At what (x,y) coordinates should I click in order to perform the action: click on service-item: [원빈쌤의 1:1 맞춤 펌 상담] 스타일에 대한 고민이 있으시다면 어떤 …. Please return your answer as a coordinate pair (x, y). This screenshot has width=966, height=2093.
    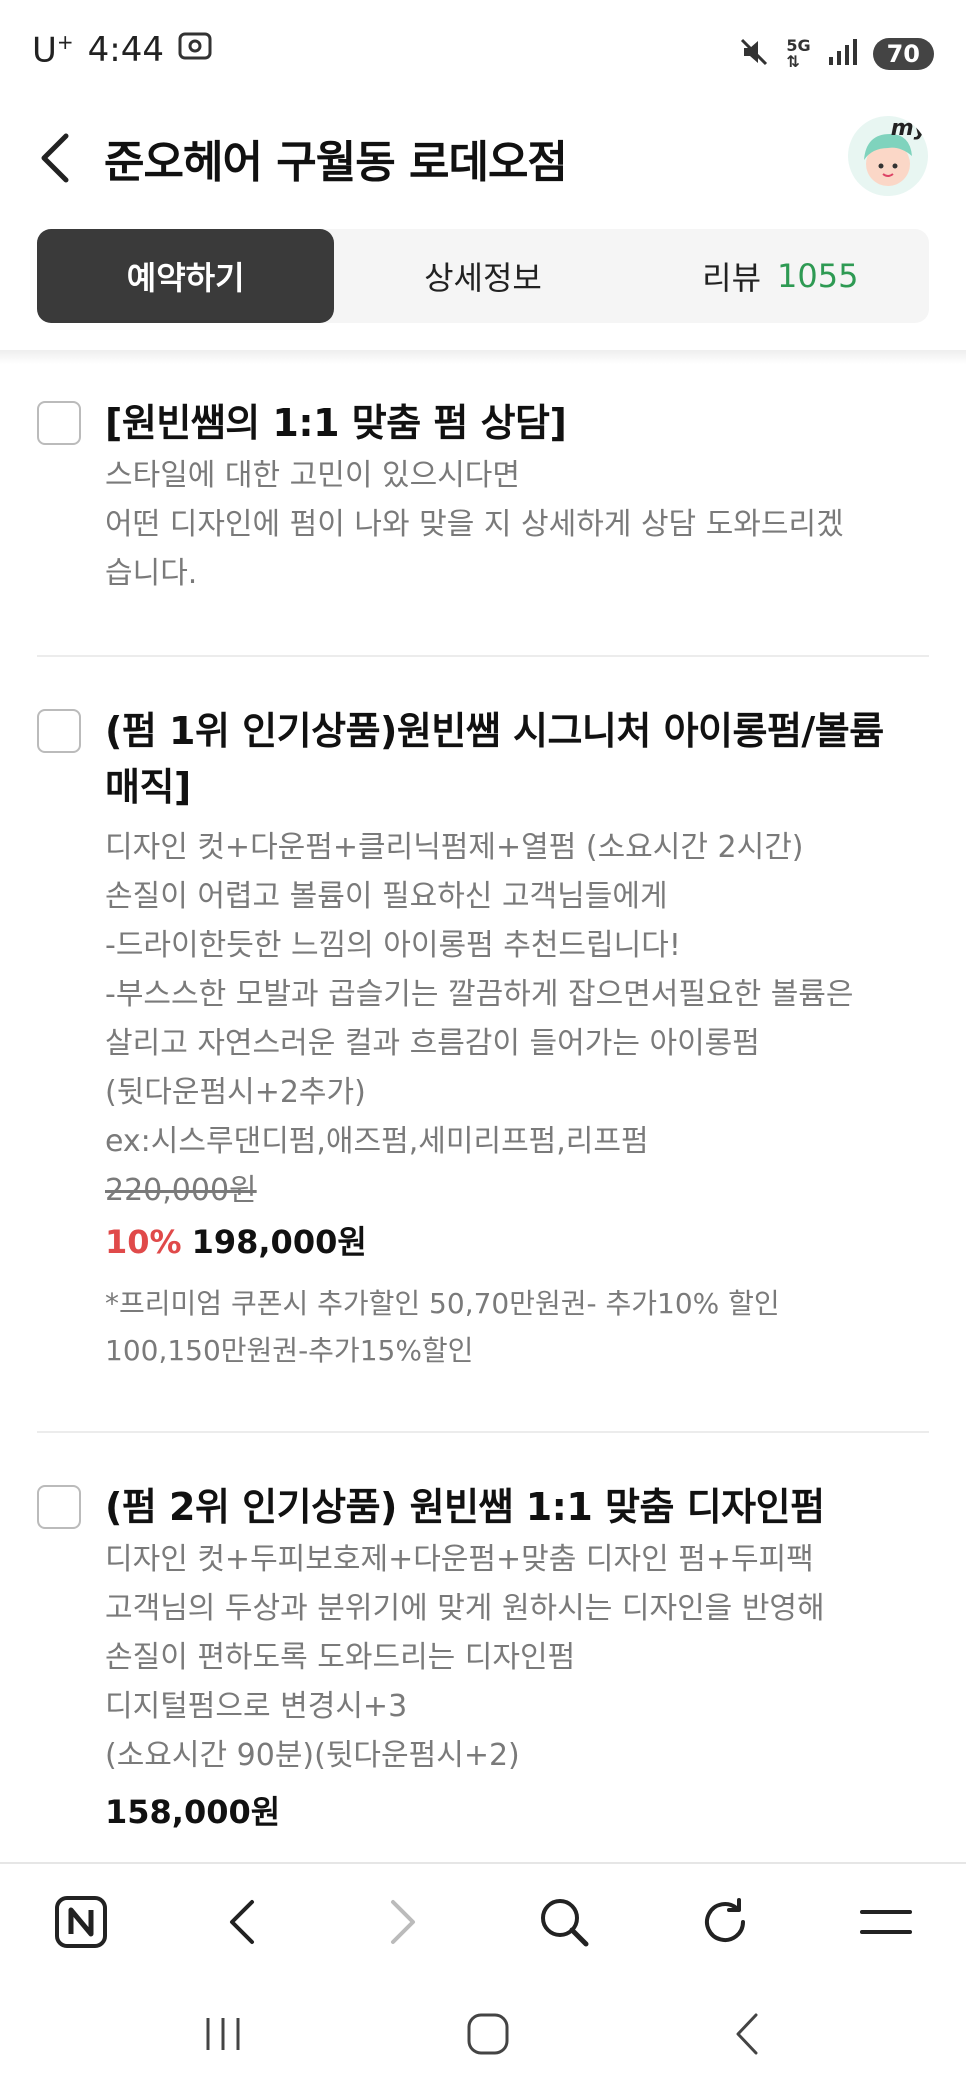
    Looking at the image, I should click on (483, 496).